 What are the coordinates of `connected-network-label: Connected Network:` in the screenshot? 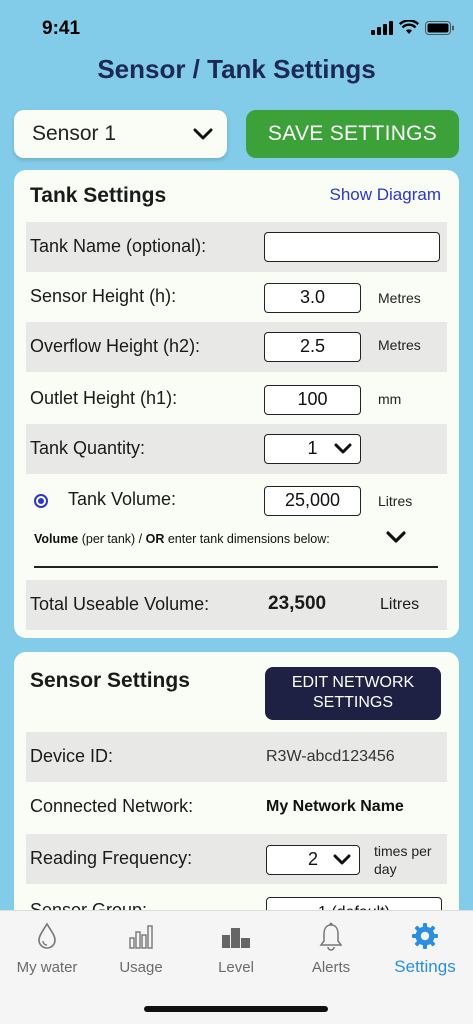 It's located at (112, 806).